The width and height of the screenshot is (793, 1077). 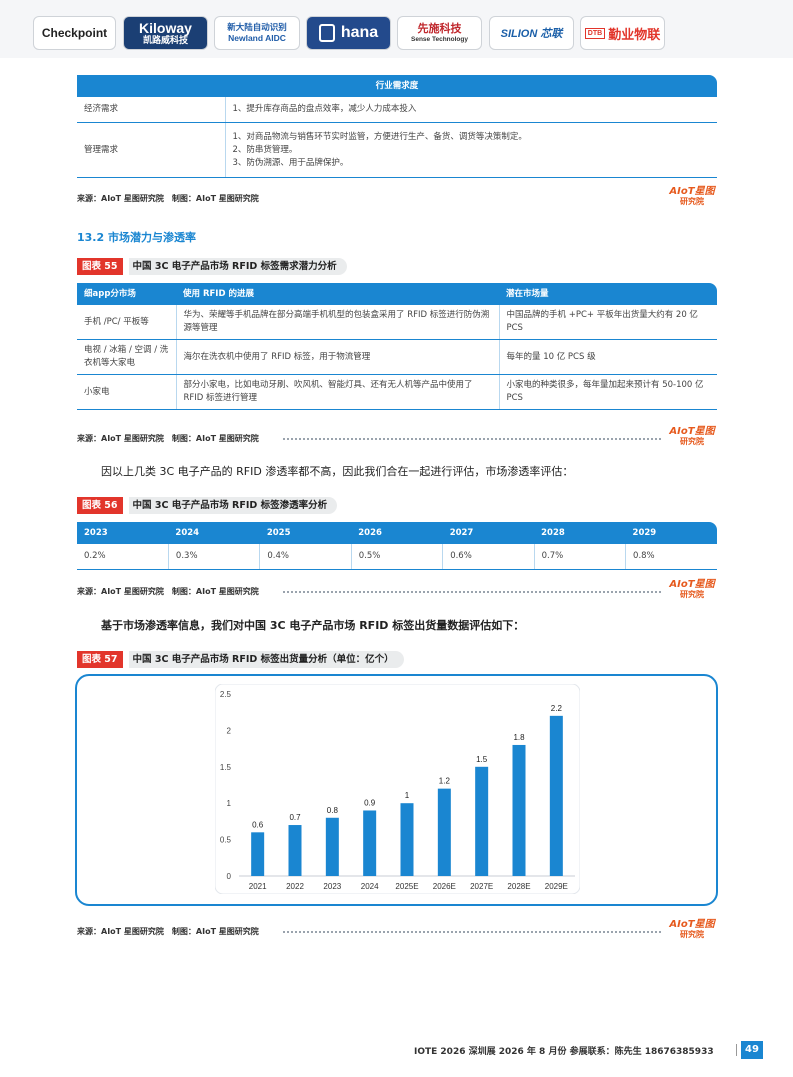 What do you see at coordinates (407, 795) in the screenshot?
I see `data-label: 1` at bounding box center [407, 795].